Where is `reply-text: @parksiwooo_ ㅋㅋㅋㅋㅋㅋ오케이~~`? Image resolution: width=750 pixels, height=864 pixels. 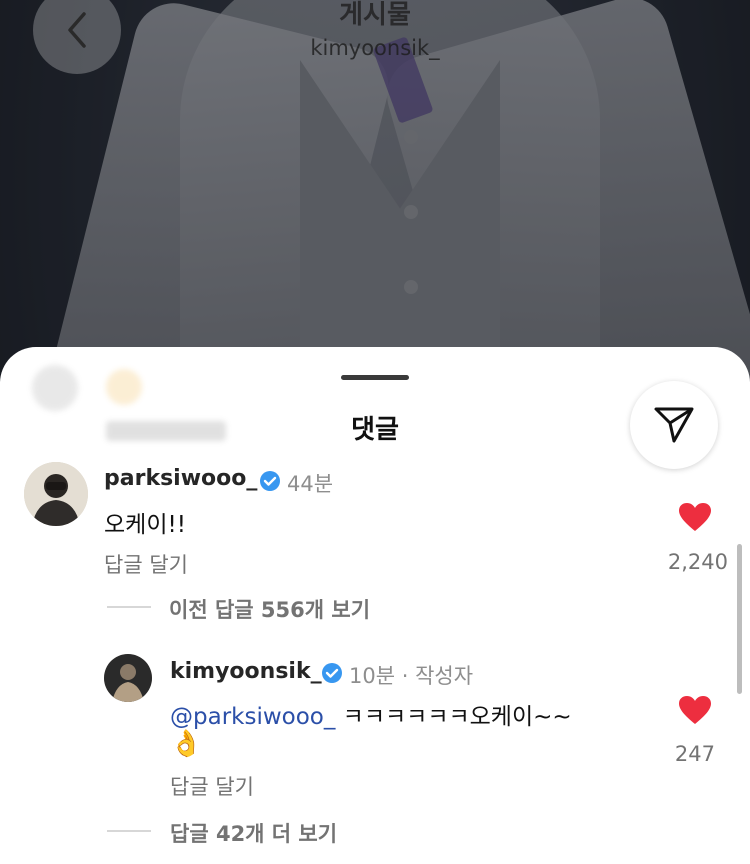
reply-text: @parksiwooo_ ㅋㅋㅋㅋㅋㅋ오케이~~ is located at coordinates (371, 714).